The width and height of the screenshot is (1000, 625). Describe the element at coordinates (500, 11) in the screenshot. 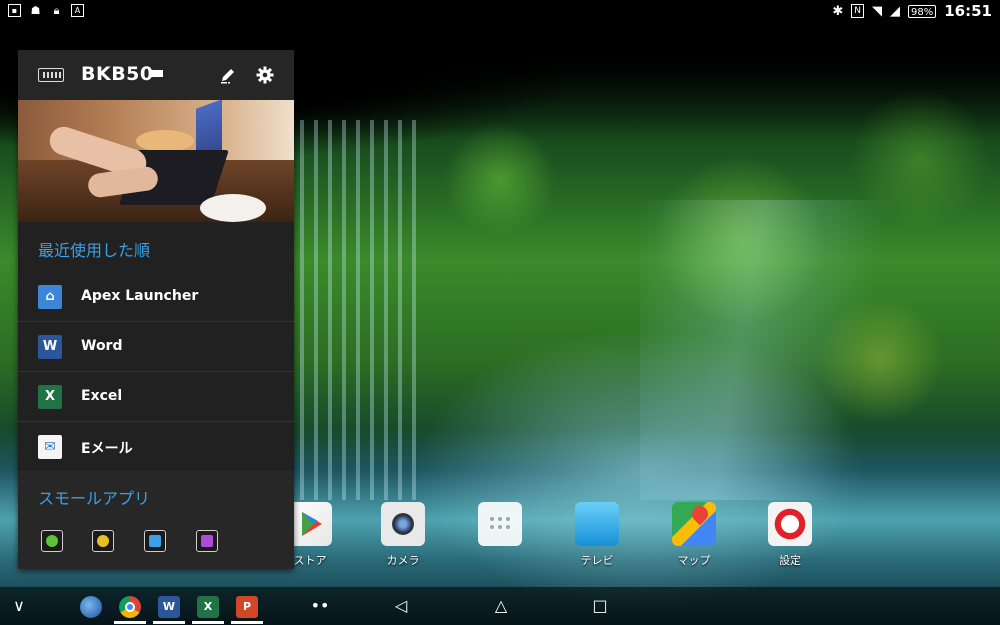

I see `status-bar: ▪ ☗ 🔒︎ A ✱ N ◥ ◢ 98% 16:51` at that location.